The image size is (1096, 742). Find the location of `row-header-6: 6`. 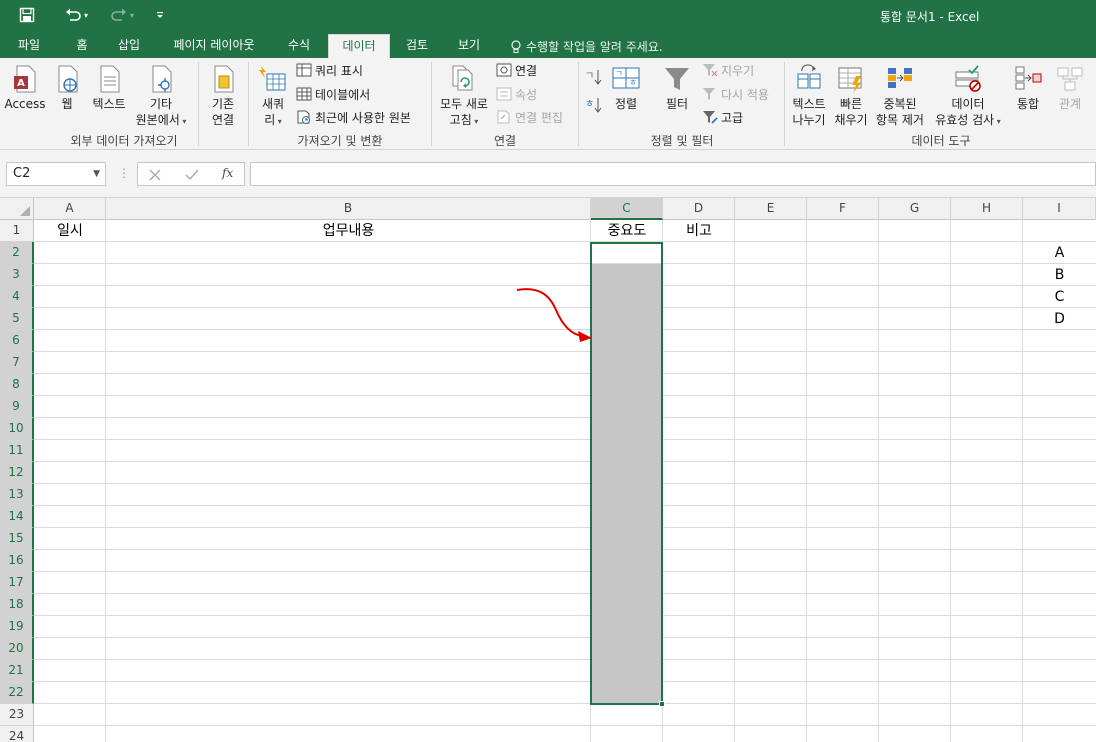

row-header-6: 6 is located at coordinates (17, 341).